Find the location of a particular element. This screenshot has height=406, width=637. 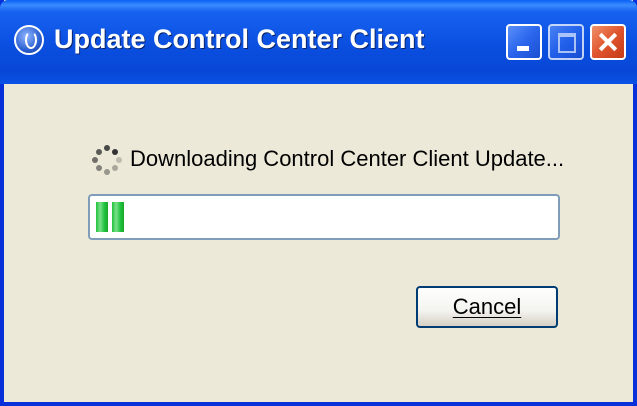

cancel-button: Cancel is located at coordinates (487, 307).